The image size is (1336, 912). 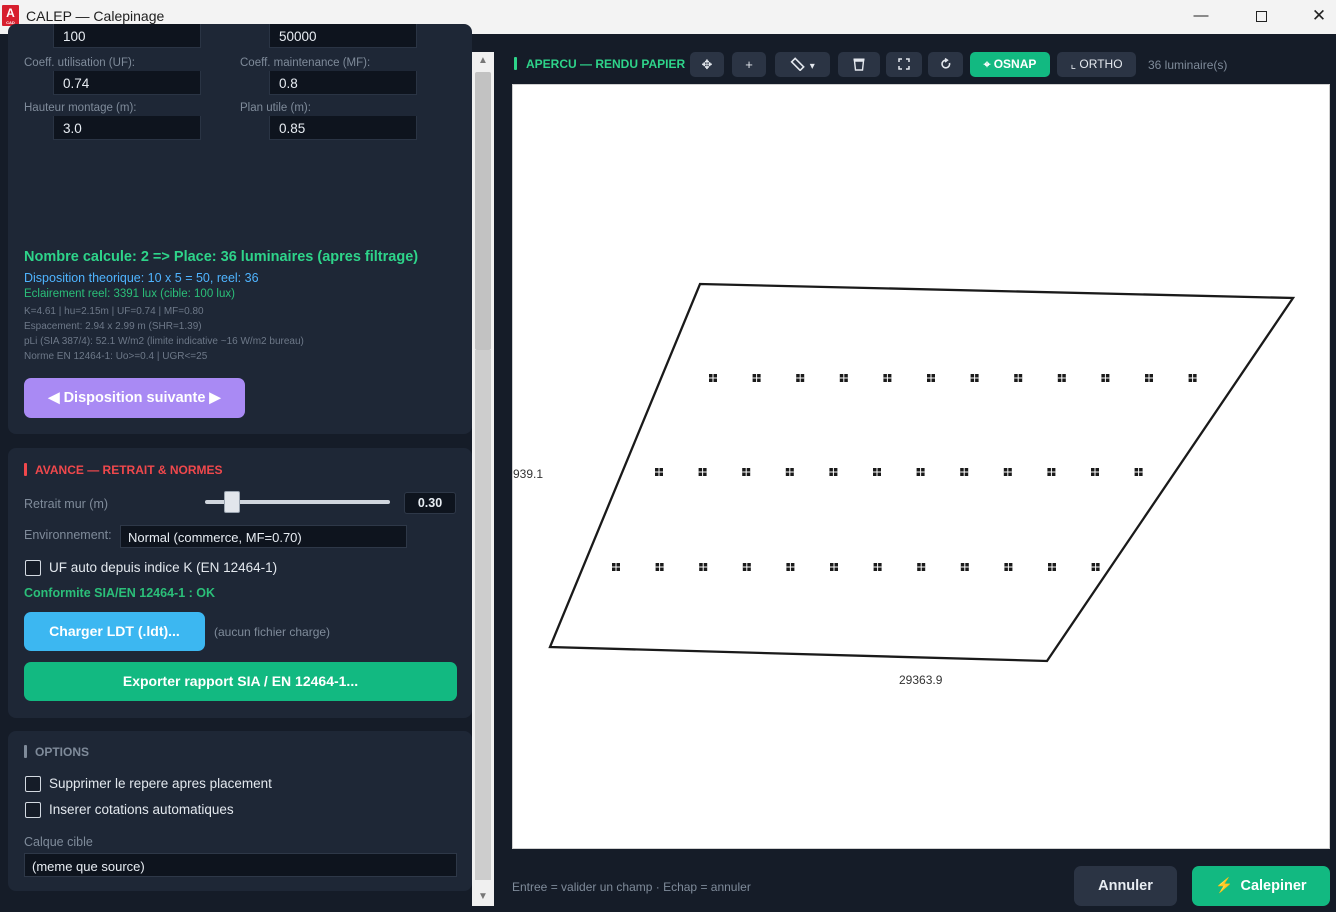 What do you see at coordinates (1316, 17) in the screenshot?
I see `close-button: ✕` at bounding box center [1316, 17].